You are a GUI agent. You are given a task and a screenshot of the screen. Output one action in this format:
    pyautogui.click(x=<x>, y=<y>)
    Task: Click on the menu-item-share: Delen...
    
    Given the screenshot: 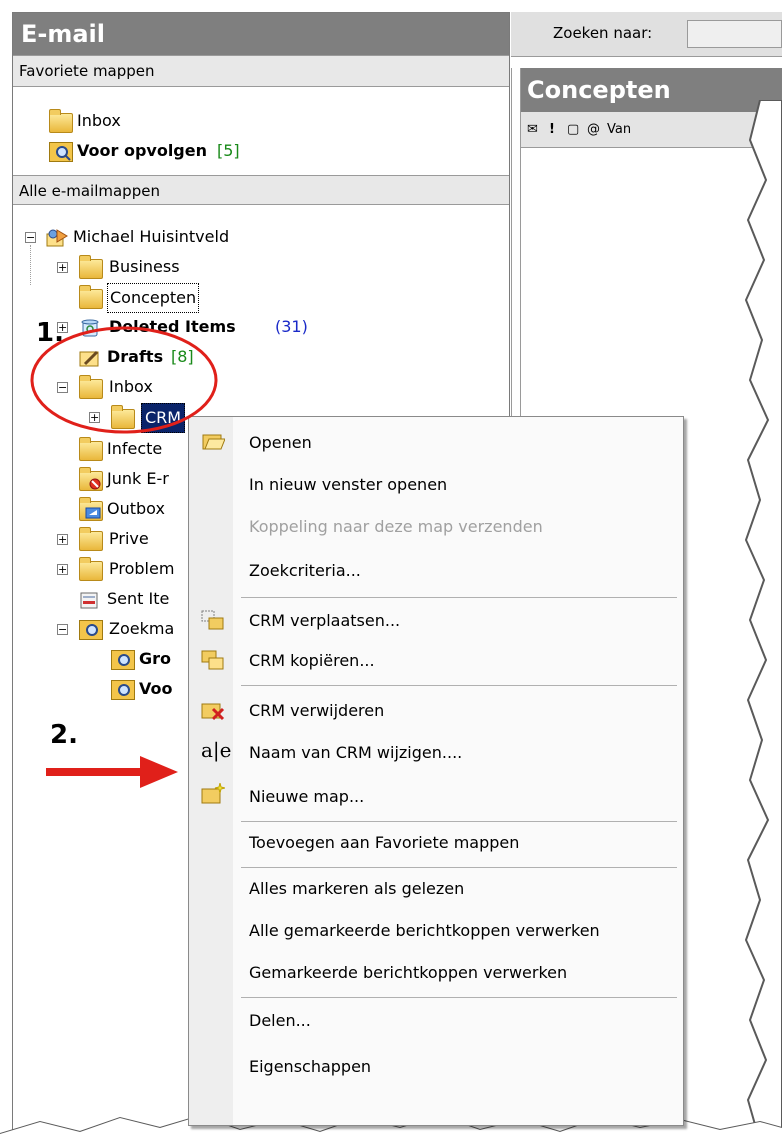 What is the action you would take?
    pyautogui.click(x=280, y=1021)
    